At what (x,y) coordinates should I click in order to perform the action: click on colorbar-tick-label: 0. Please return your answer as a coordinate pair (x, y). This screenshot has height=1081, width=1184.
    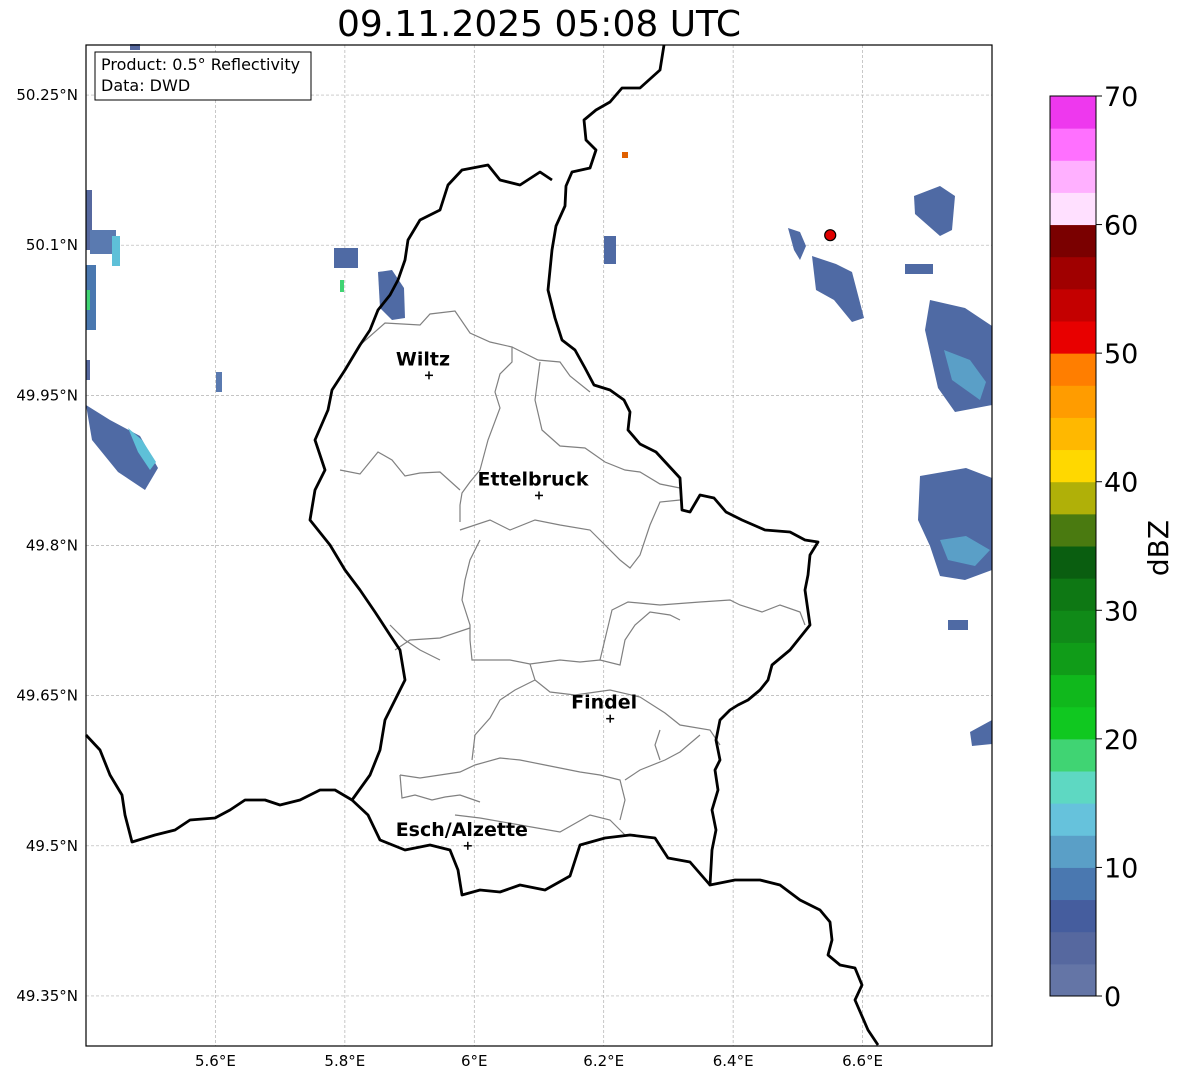
    Looking at the image, I should click on (1112, 997).